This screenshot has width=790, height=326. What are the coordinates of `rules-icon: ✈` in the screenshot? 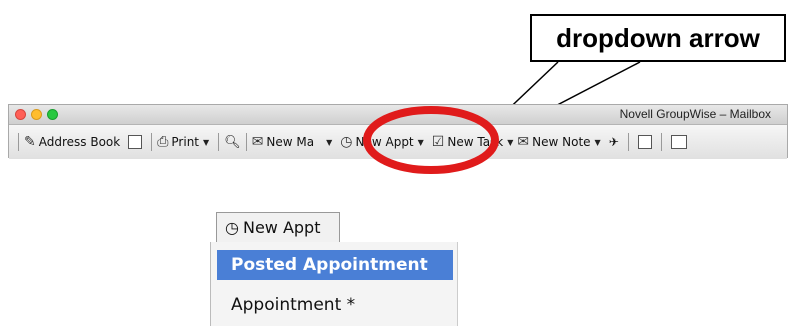 It's located at (614, 142).